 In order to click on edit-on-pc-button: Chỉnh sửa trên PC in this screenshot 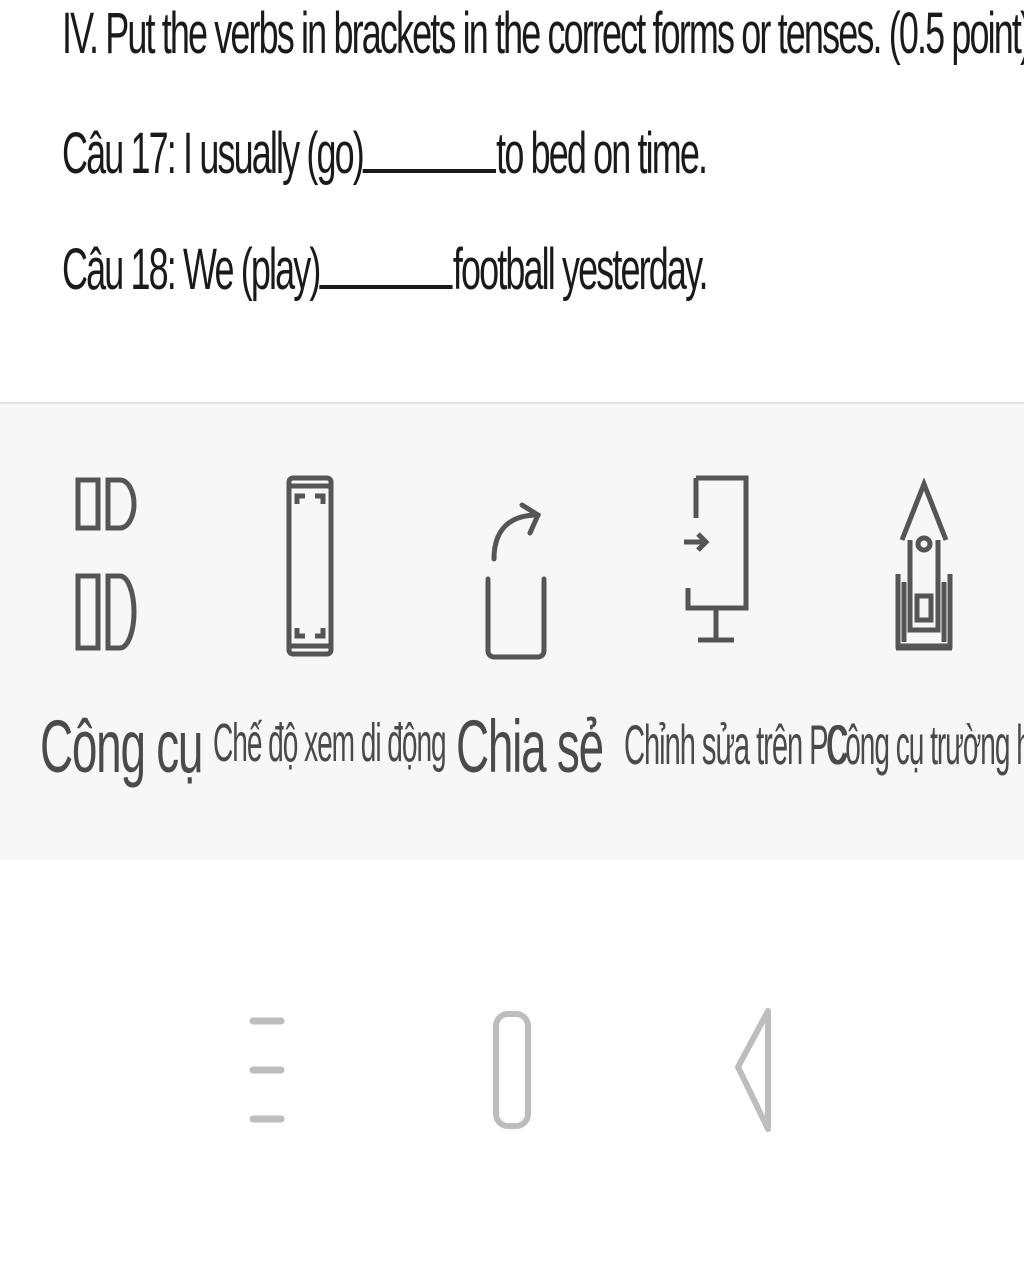, I will do `click(734, 633)`.